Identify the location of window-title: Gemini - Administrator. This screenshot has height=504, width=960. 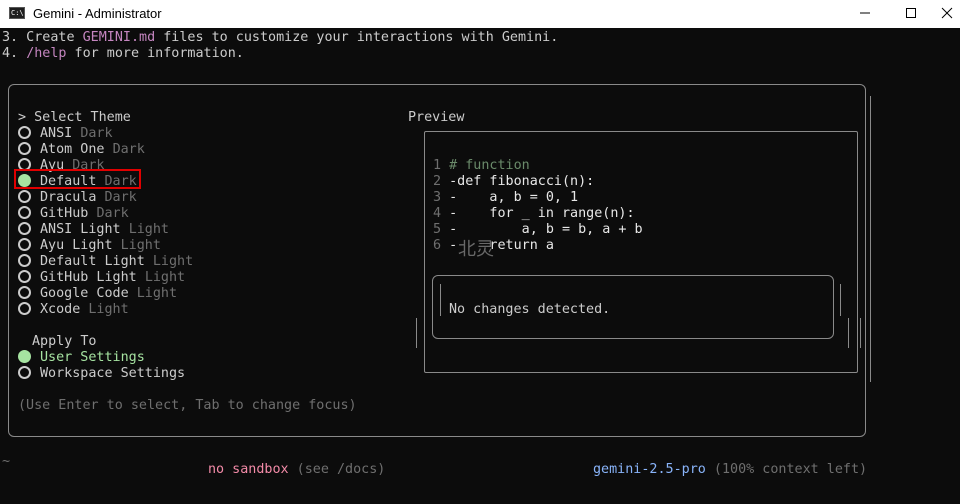
(97, 13).